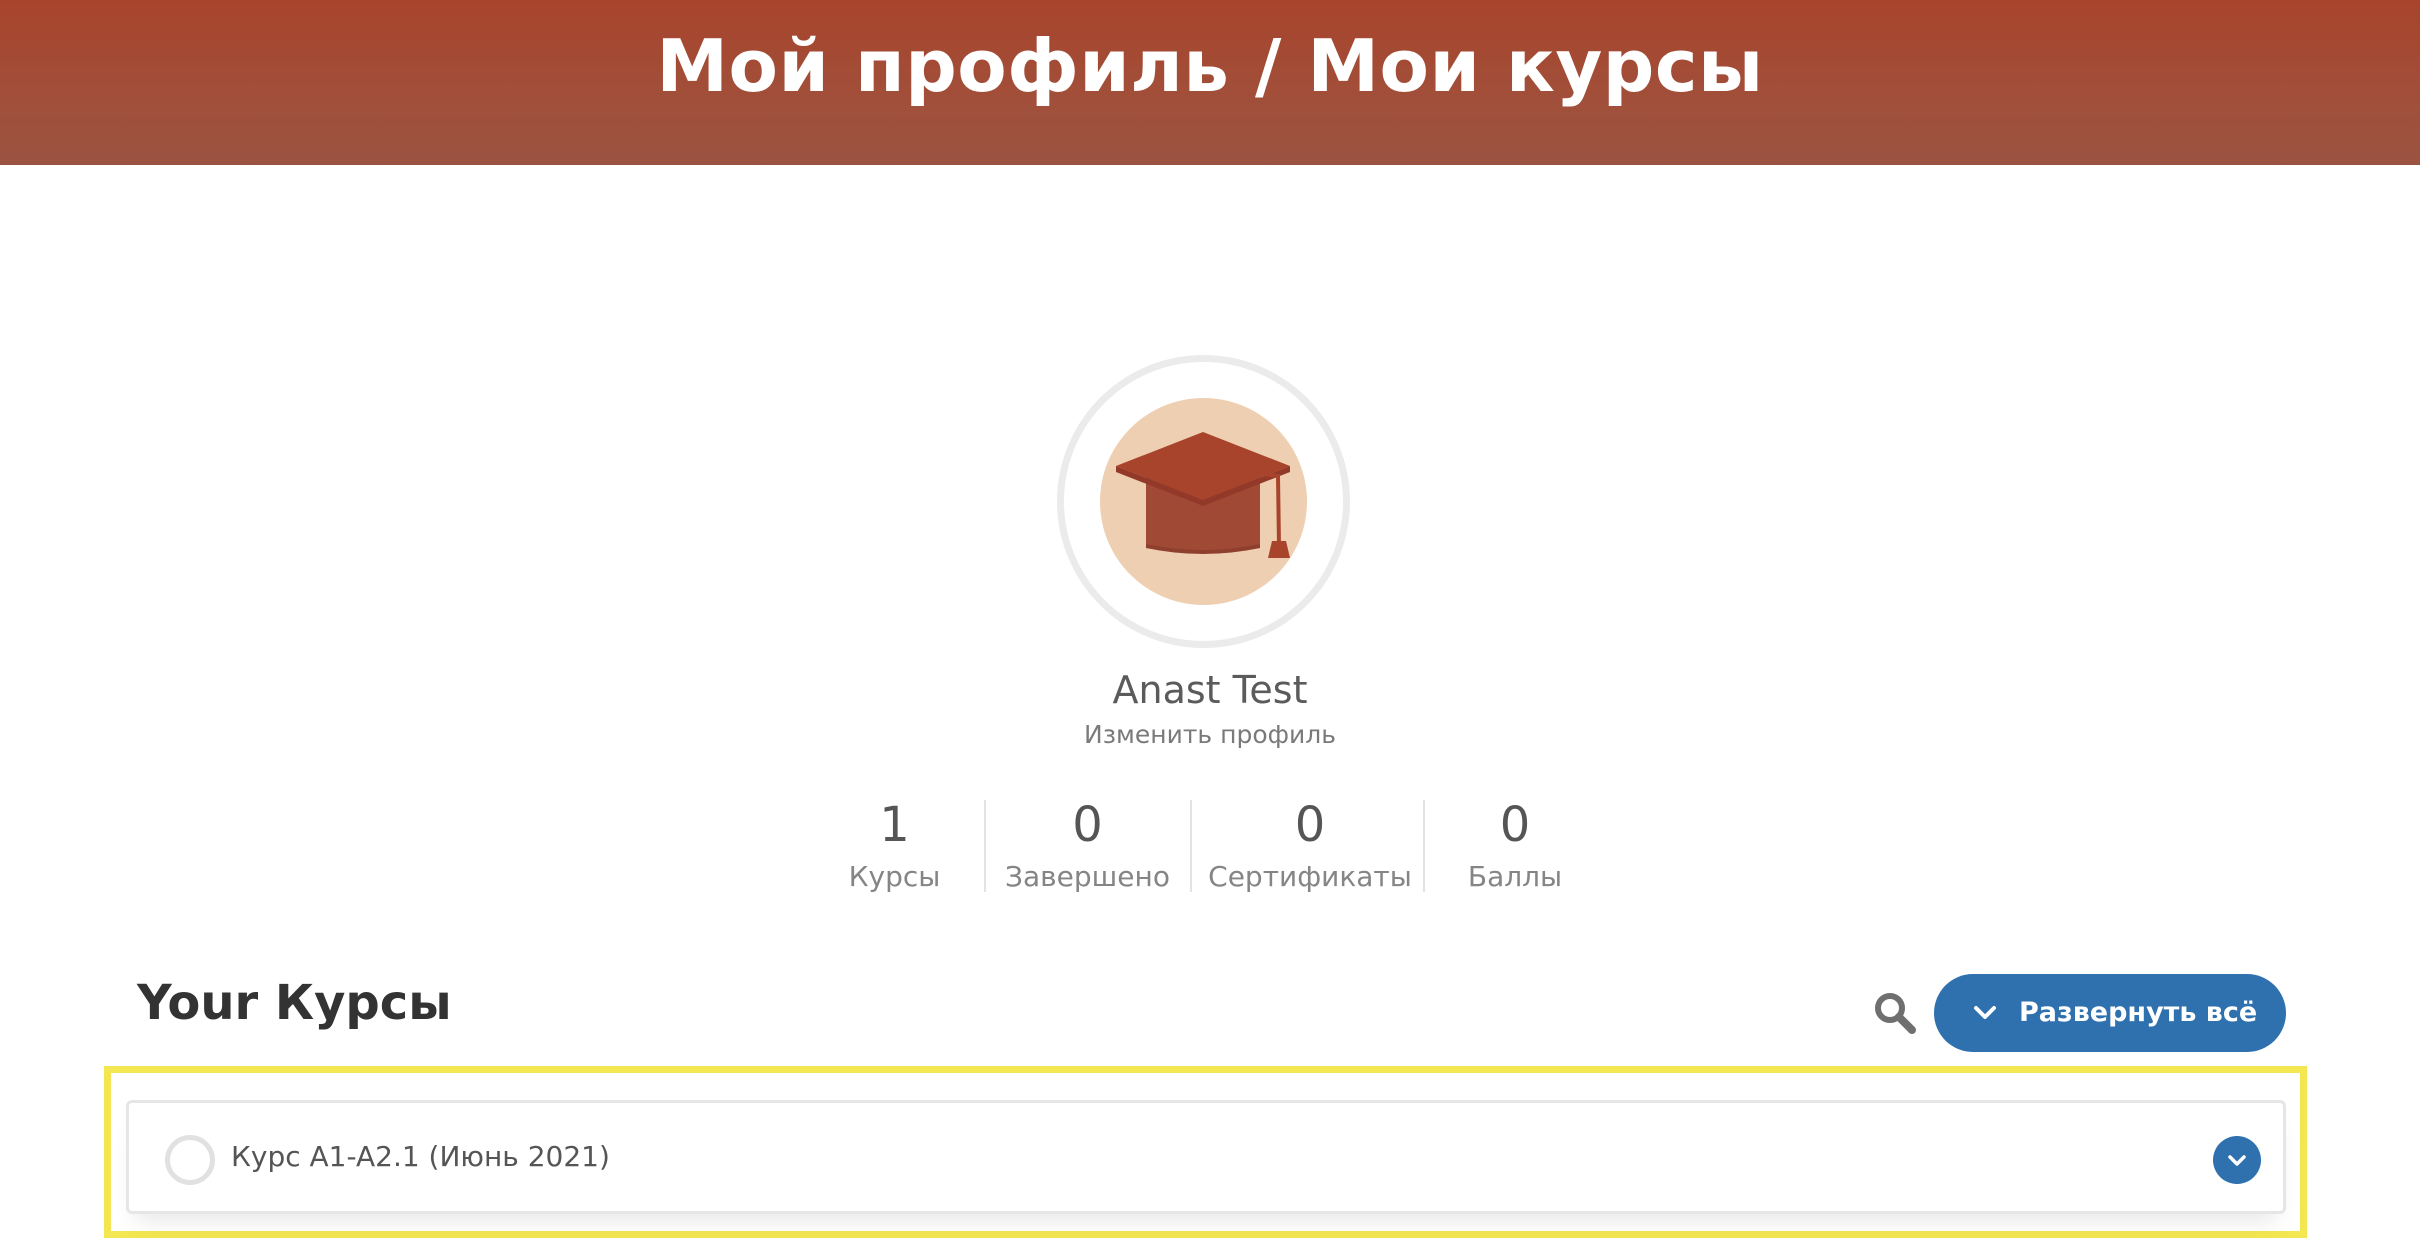 The height and width of the screenshot is (1246, 2420). I want to click on edit-profile-link: Изменить профиль, so click(1210, 735).